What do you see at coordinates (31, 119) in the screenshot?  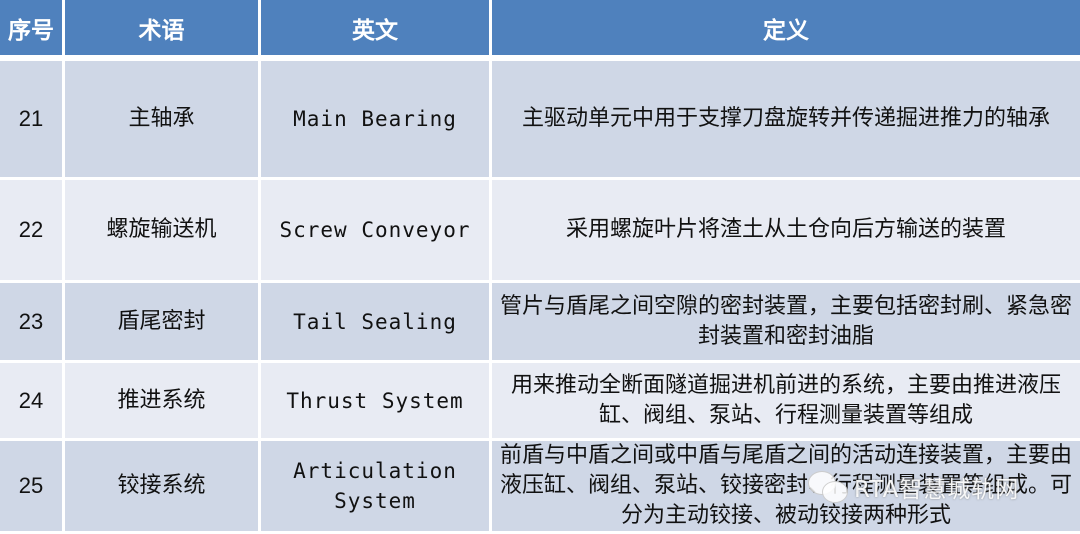 I see `row-number: 21` at bounding box center [31, 119].